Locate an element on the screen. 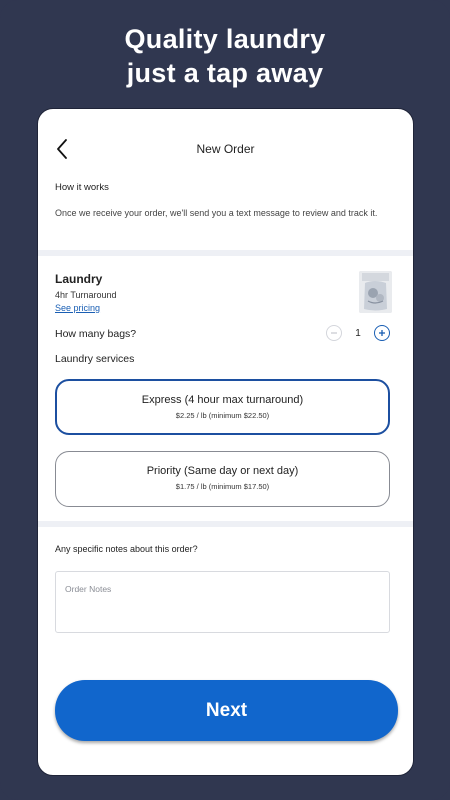 This screenshot has width=450, height=800. plus-icon is located at coordinates (382, 333).